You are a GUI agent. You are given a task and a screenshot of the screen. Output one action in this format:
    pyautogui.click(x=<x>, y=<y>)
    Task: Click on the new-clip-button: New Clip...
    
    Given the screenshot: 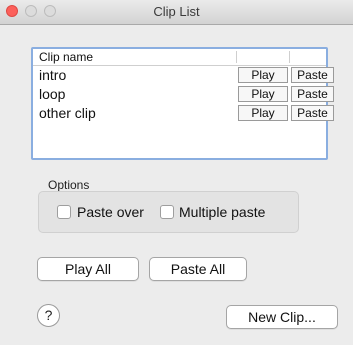 What is the action you would take?
    pyautogui.click(x=282, y=317)
    